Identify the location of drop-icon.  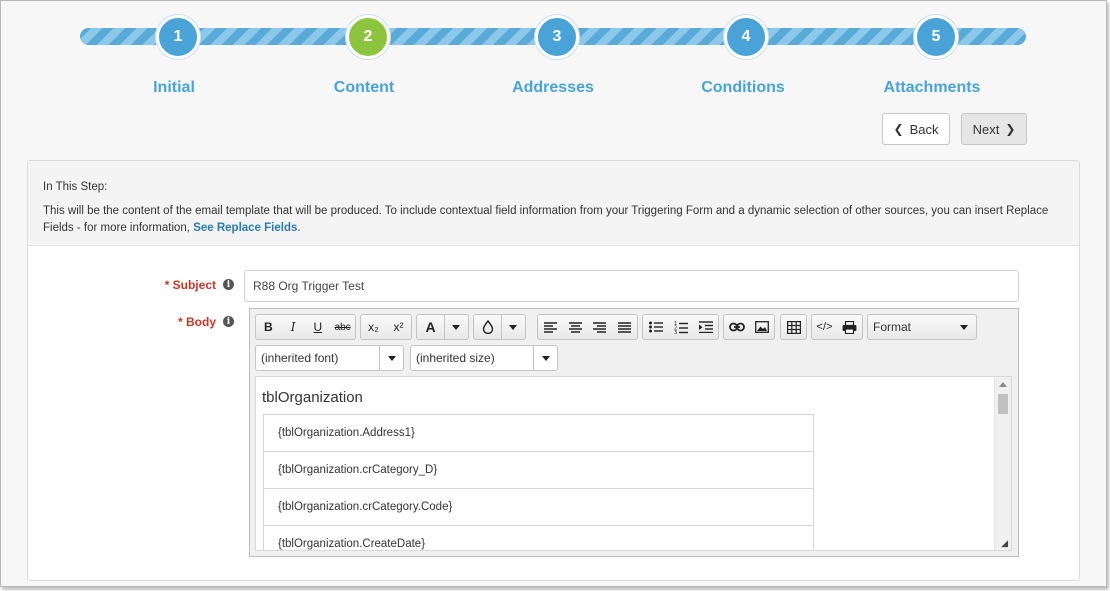
(487, 327).